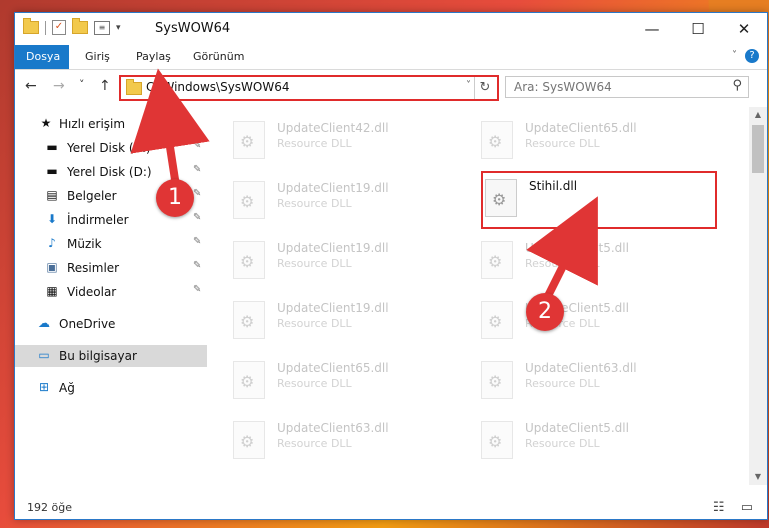 This screenshot has height=528, width=769. I want to click on close-button: ✕, so click(744, 29).